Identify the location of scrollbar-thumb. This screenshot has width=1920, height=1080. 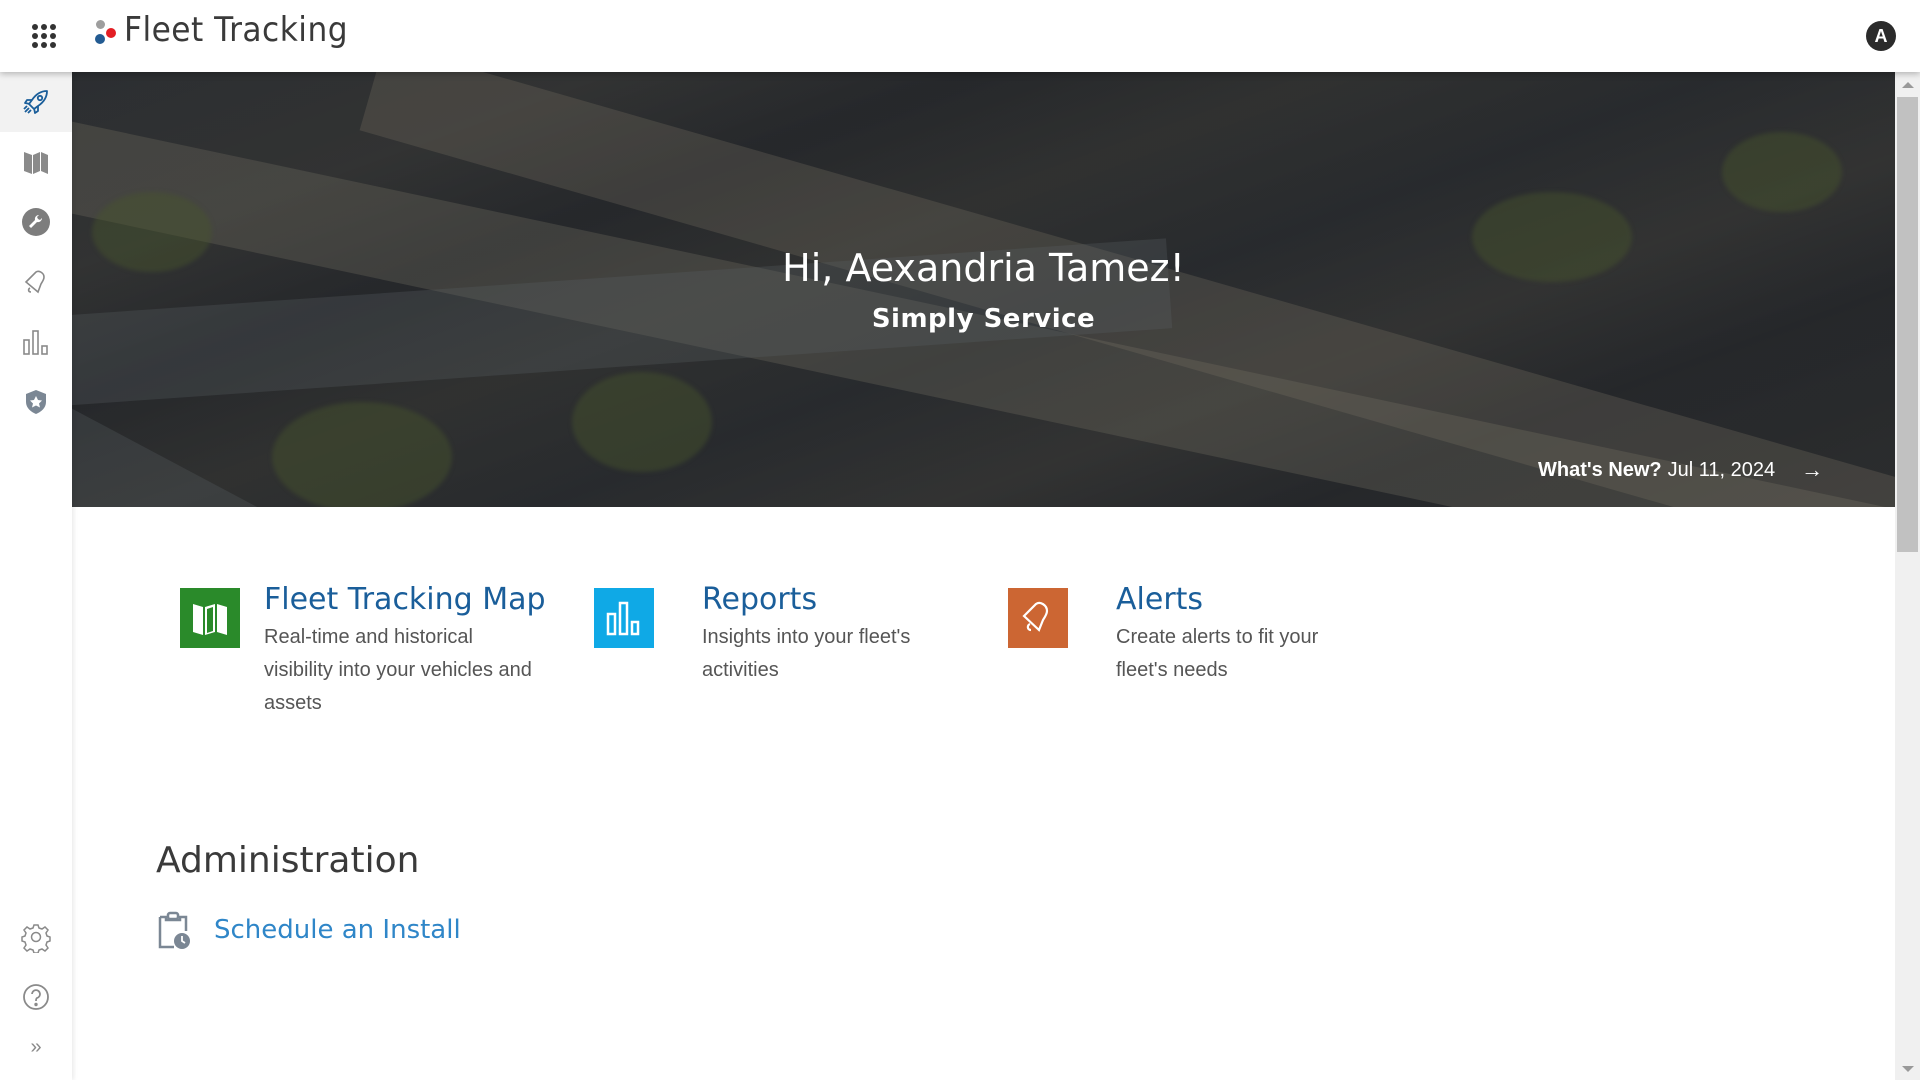
(1907, 324).